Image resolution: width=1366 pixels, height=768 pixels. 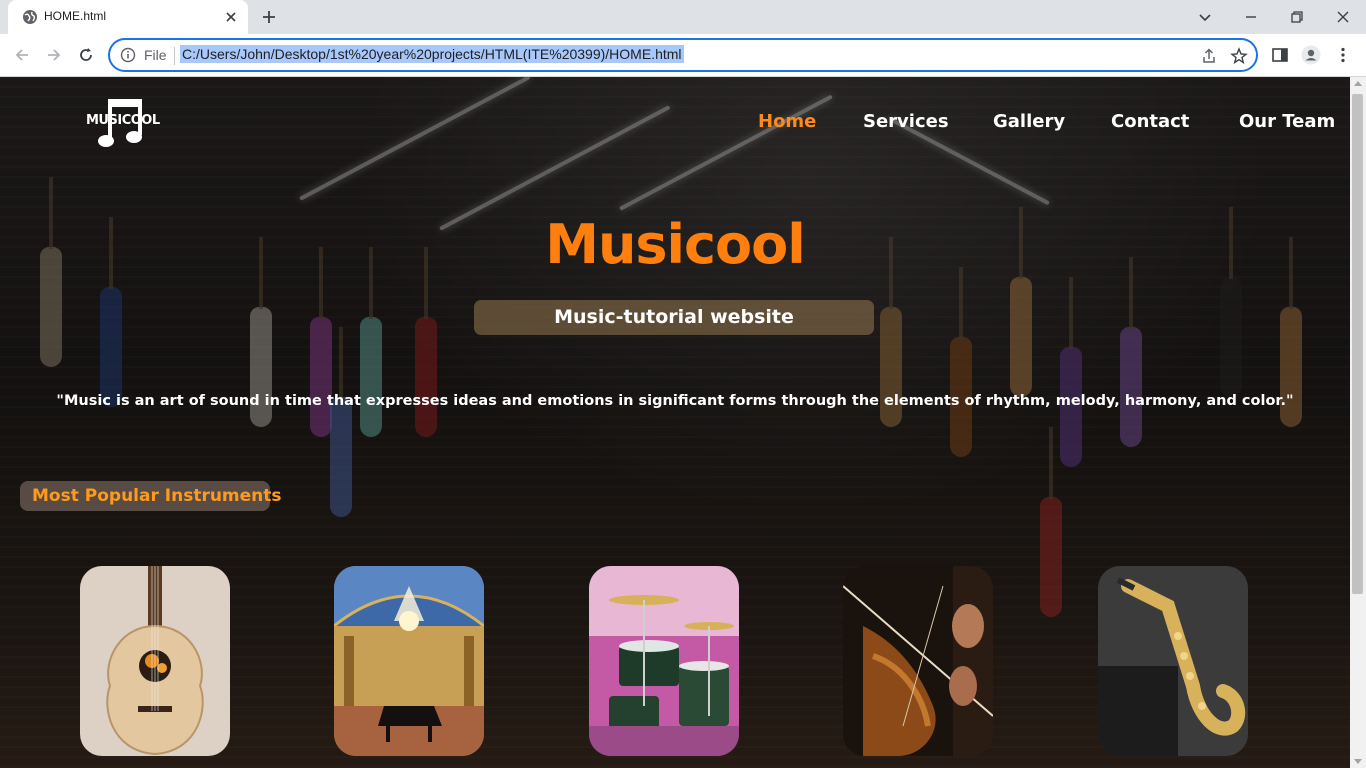 What do you see at coordinates (675, 244) in the screenshot?
I see `hero-title: Musicool` at bounding box center [675, 244].